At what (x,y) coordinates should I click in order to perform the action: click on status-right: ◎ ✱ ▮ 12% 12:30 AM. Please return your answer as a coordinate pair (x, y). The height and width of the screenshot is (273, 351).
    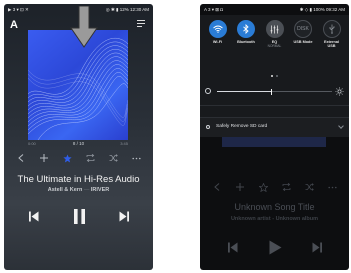
    Looking at the image, I should click on (127, 10).